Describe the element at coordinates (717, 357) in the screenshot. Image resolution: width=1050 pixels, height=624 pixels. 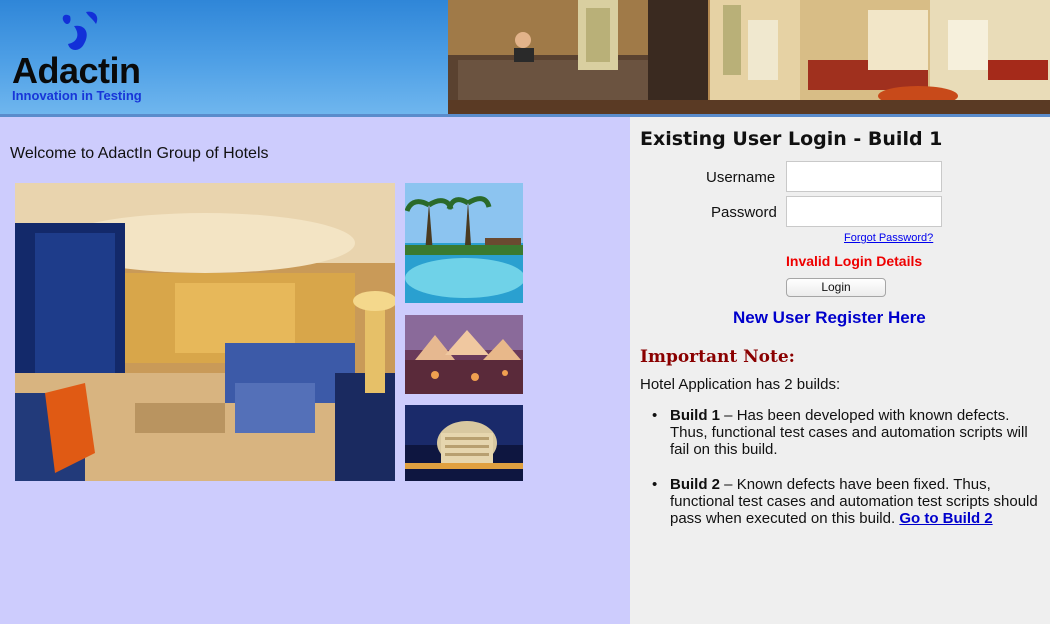
I see `important-note-title: Important Note:` at that location.